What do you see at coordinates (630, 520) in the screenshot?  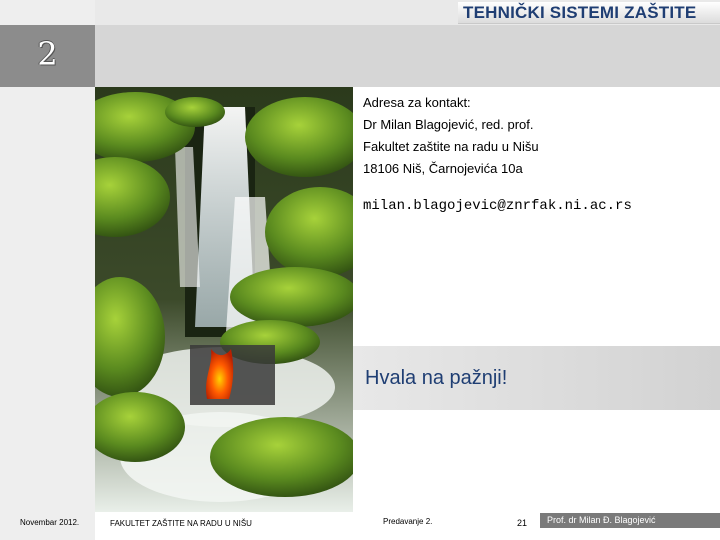 I see `footer-author: Prof. dr Milan Đ. Blagojević` at bounding box center [630, 520].